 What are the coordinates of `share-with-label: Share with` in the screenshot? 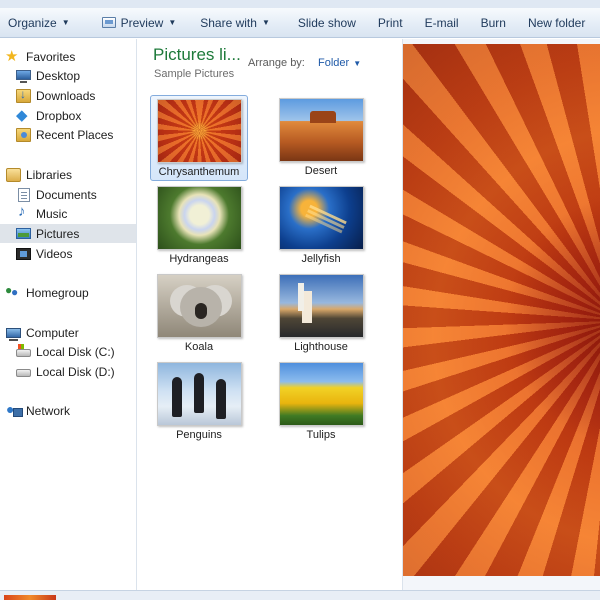 It's located at (228, 22).